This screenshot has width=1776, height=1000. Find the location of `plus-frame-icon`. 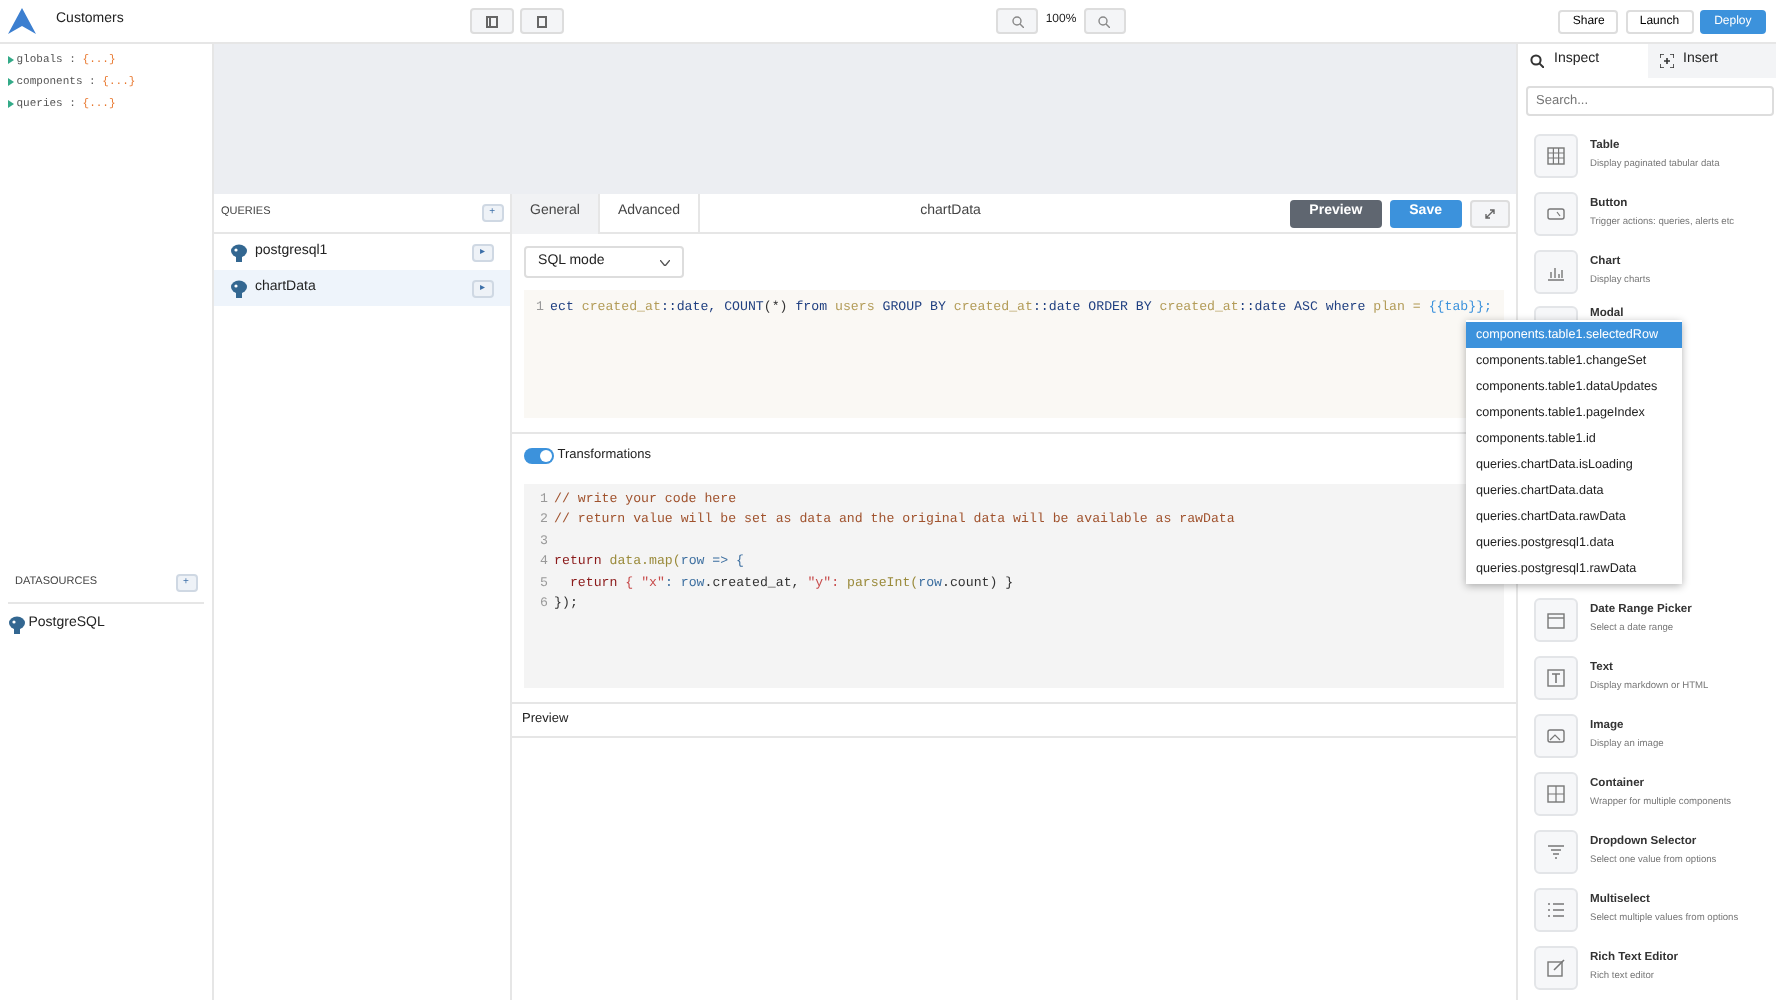

plus-frame-icon is located at coordinates (1666, 61).